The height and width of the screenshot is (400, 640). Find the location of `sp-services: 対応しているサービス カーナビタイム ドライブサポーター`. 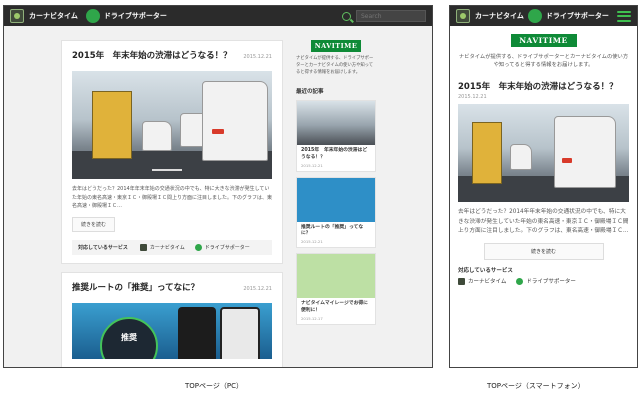

sp-services: 対応しているサービス カーナビタイム ドライブサポーター is located at coordinates (543, 275).